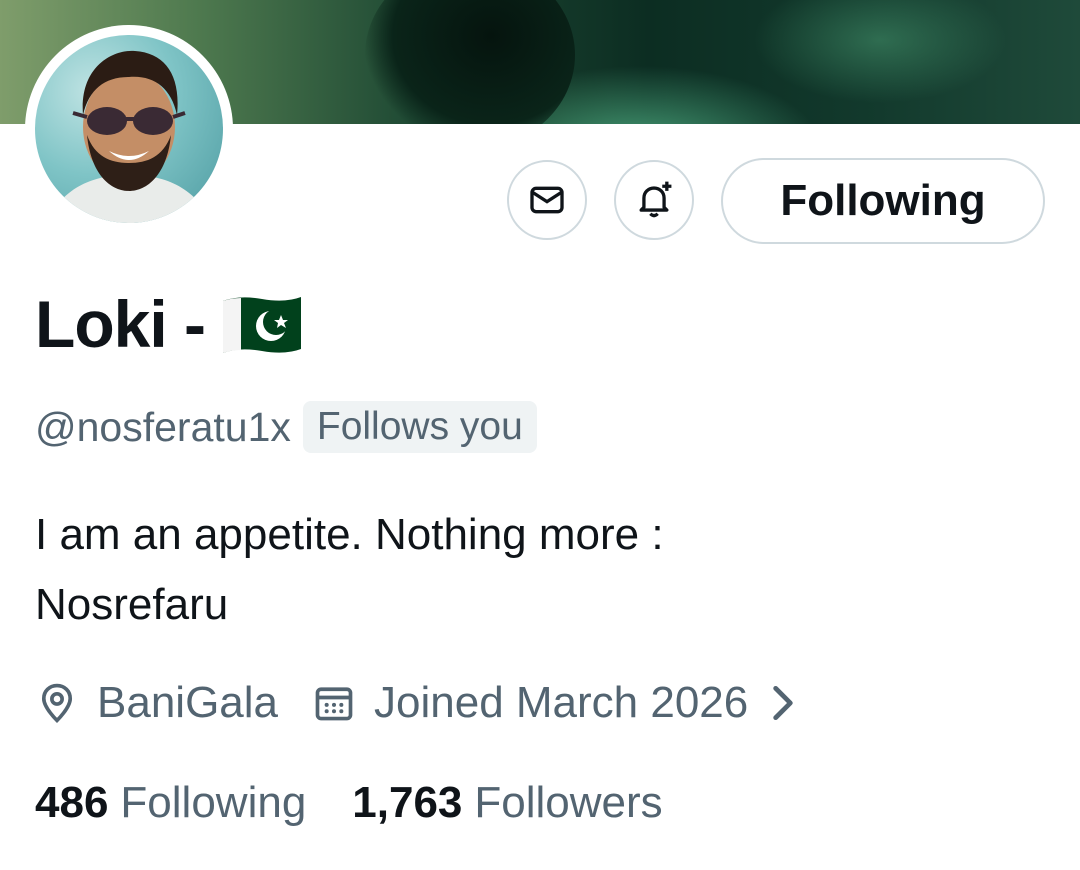  I want to click on profile-stats: 486 Following 1,763 Followers, so click(349, 803).